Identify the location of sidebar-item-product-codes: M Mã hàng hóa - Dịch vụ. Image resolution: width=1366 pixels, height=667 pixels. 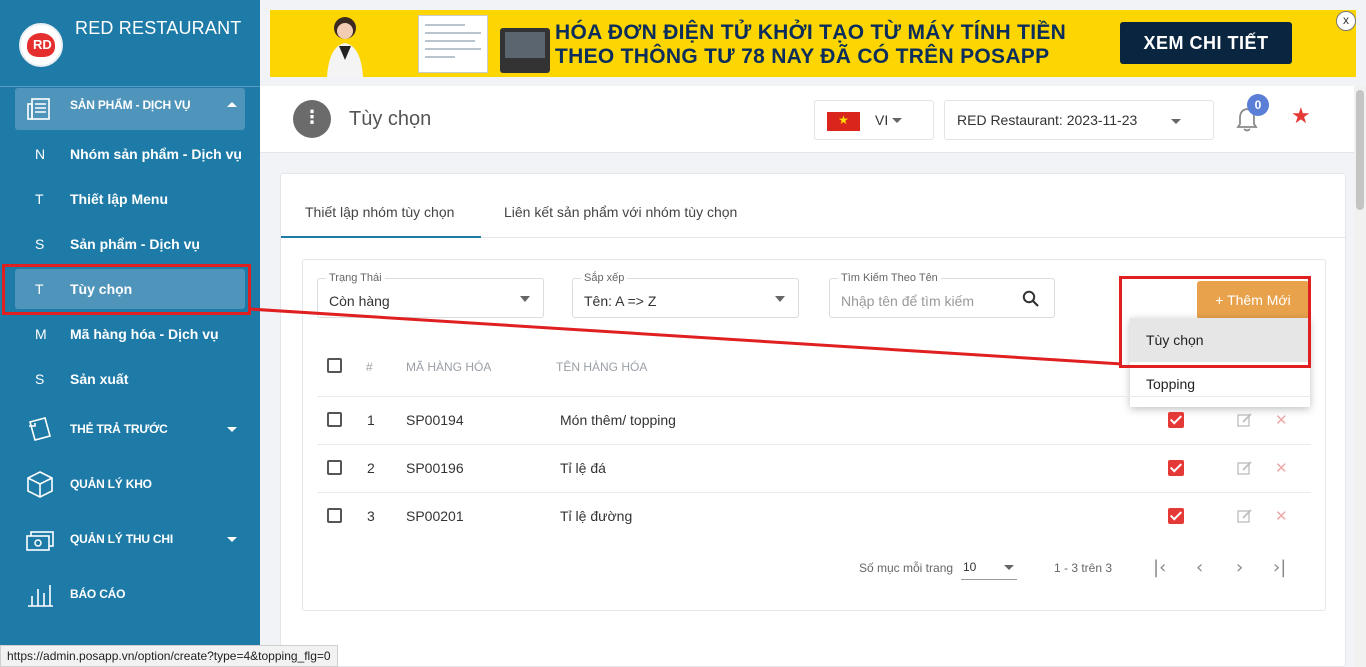
(130, 334).